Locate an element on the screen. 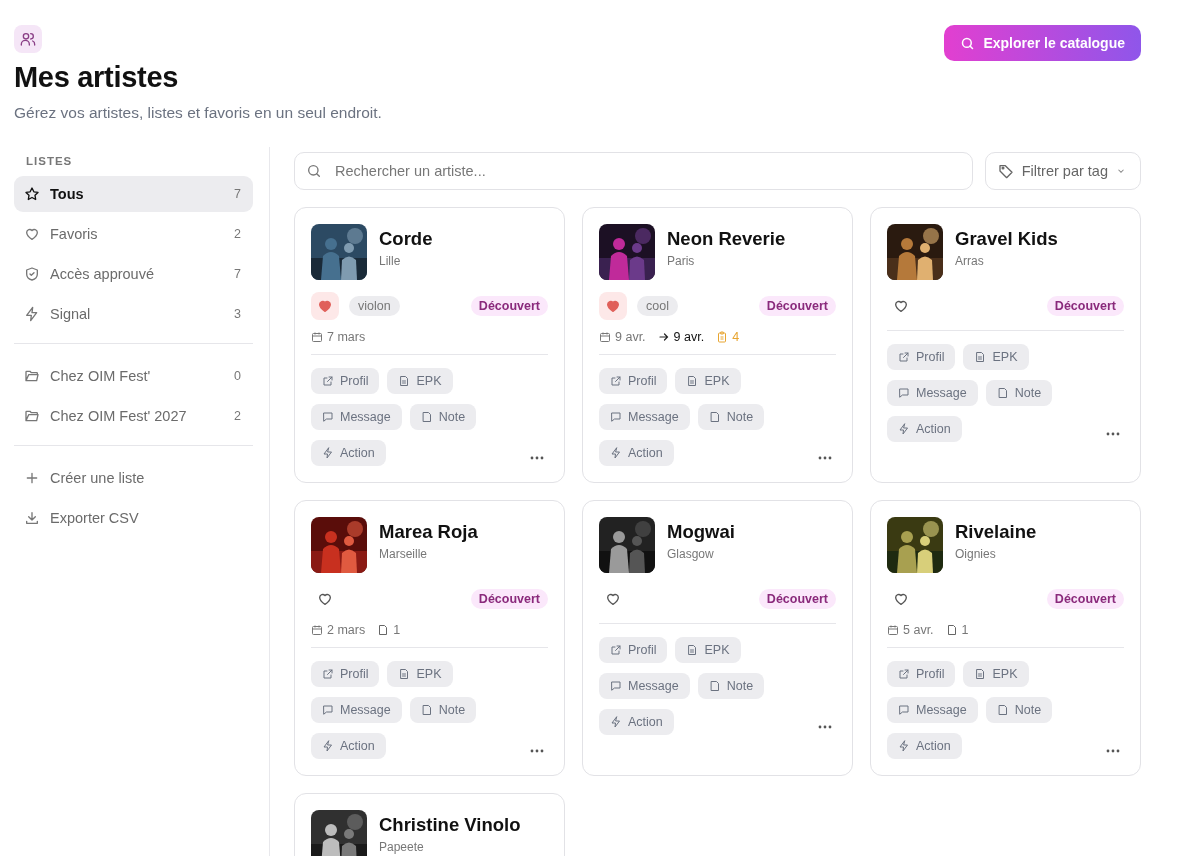  sidebar-item: Créer une liste is located at coordinates (133, 478).